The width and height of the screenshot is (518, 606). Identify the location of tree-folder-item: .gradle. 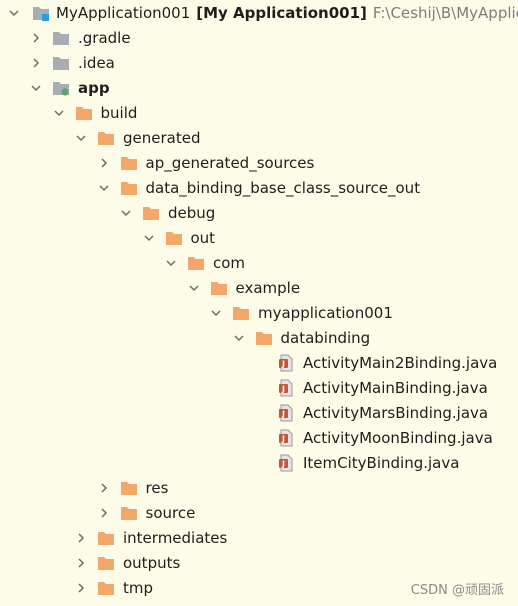
(259, 38).